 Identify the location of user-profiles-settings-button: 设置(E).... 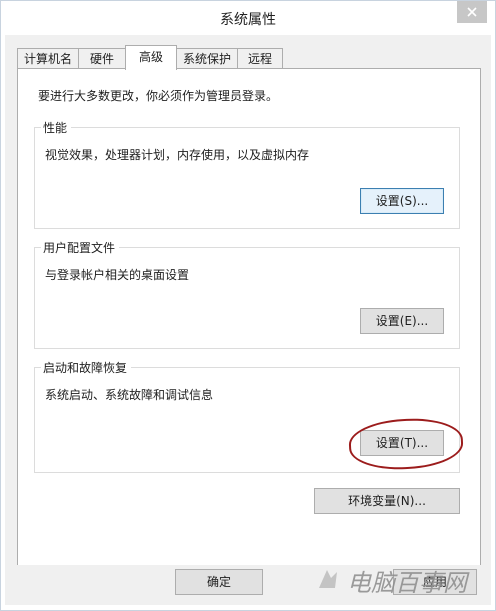
(402, 321).